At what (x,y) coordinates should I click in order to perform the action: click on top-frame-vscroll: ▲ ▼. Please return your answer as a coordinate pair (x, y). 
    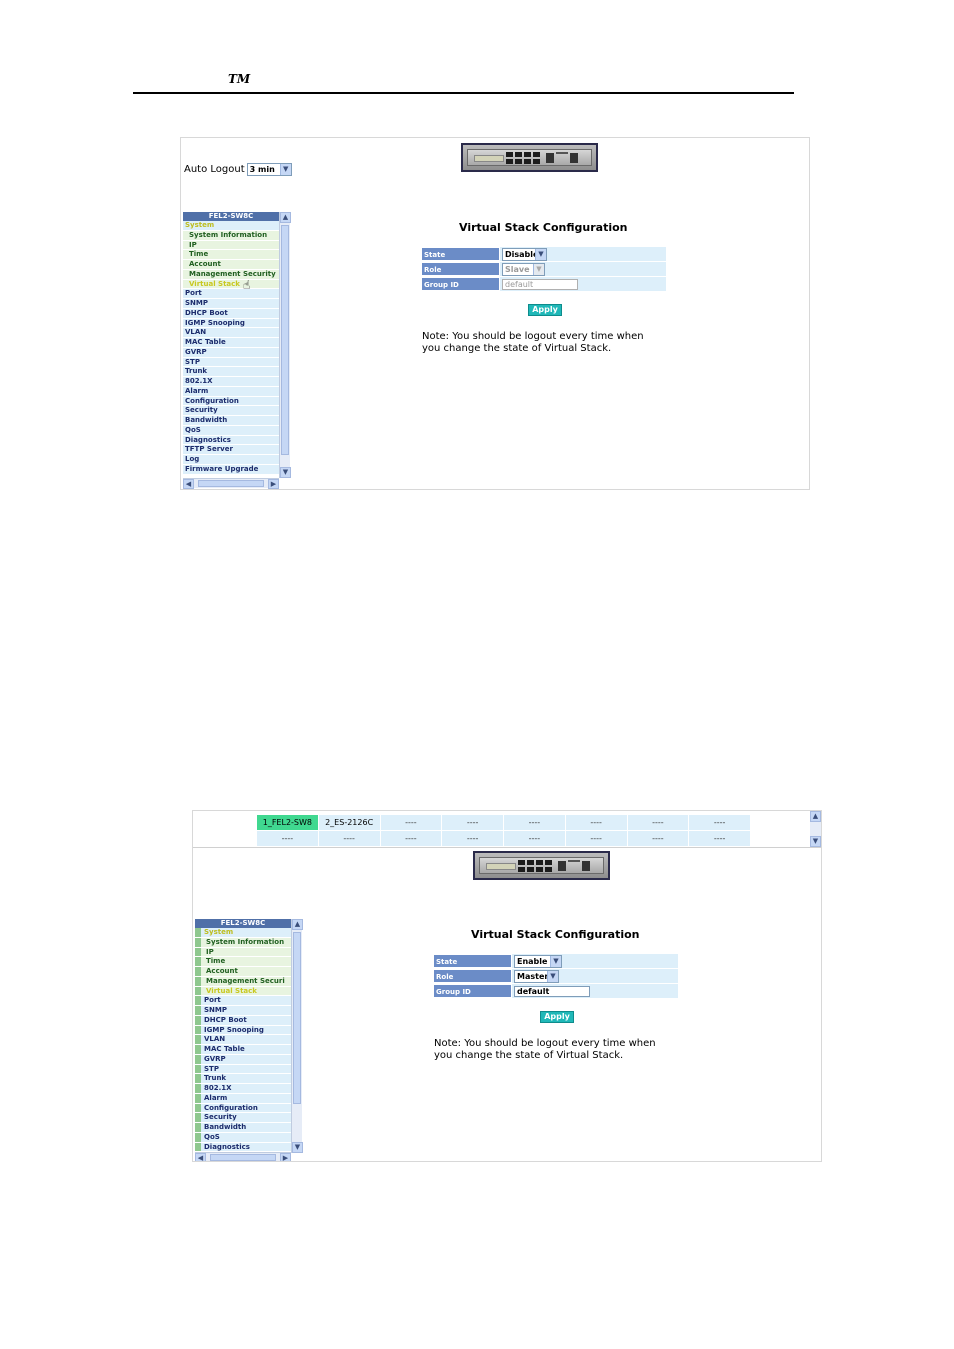
    Looking at the image, I should click on (815, 829).